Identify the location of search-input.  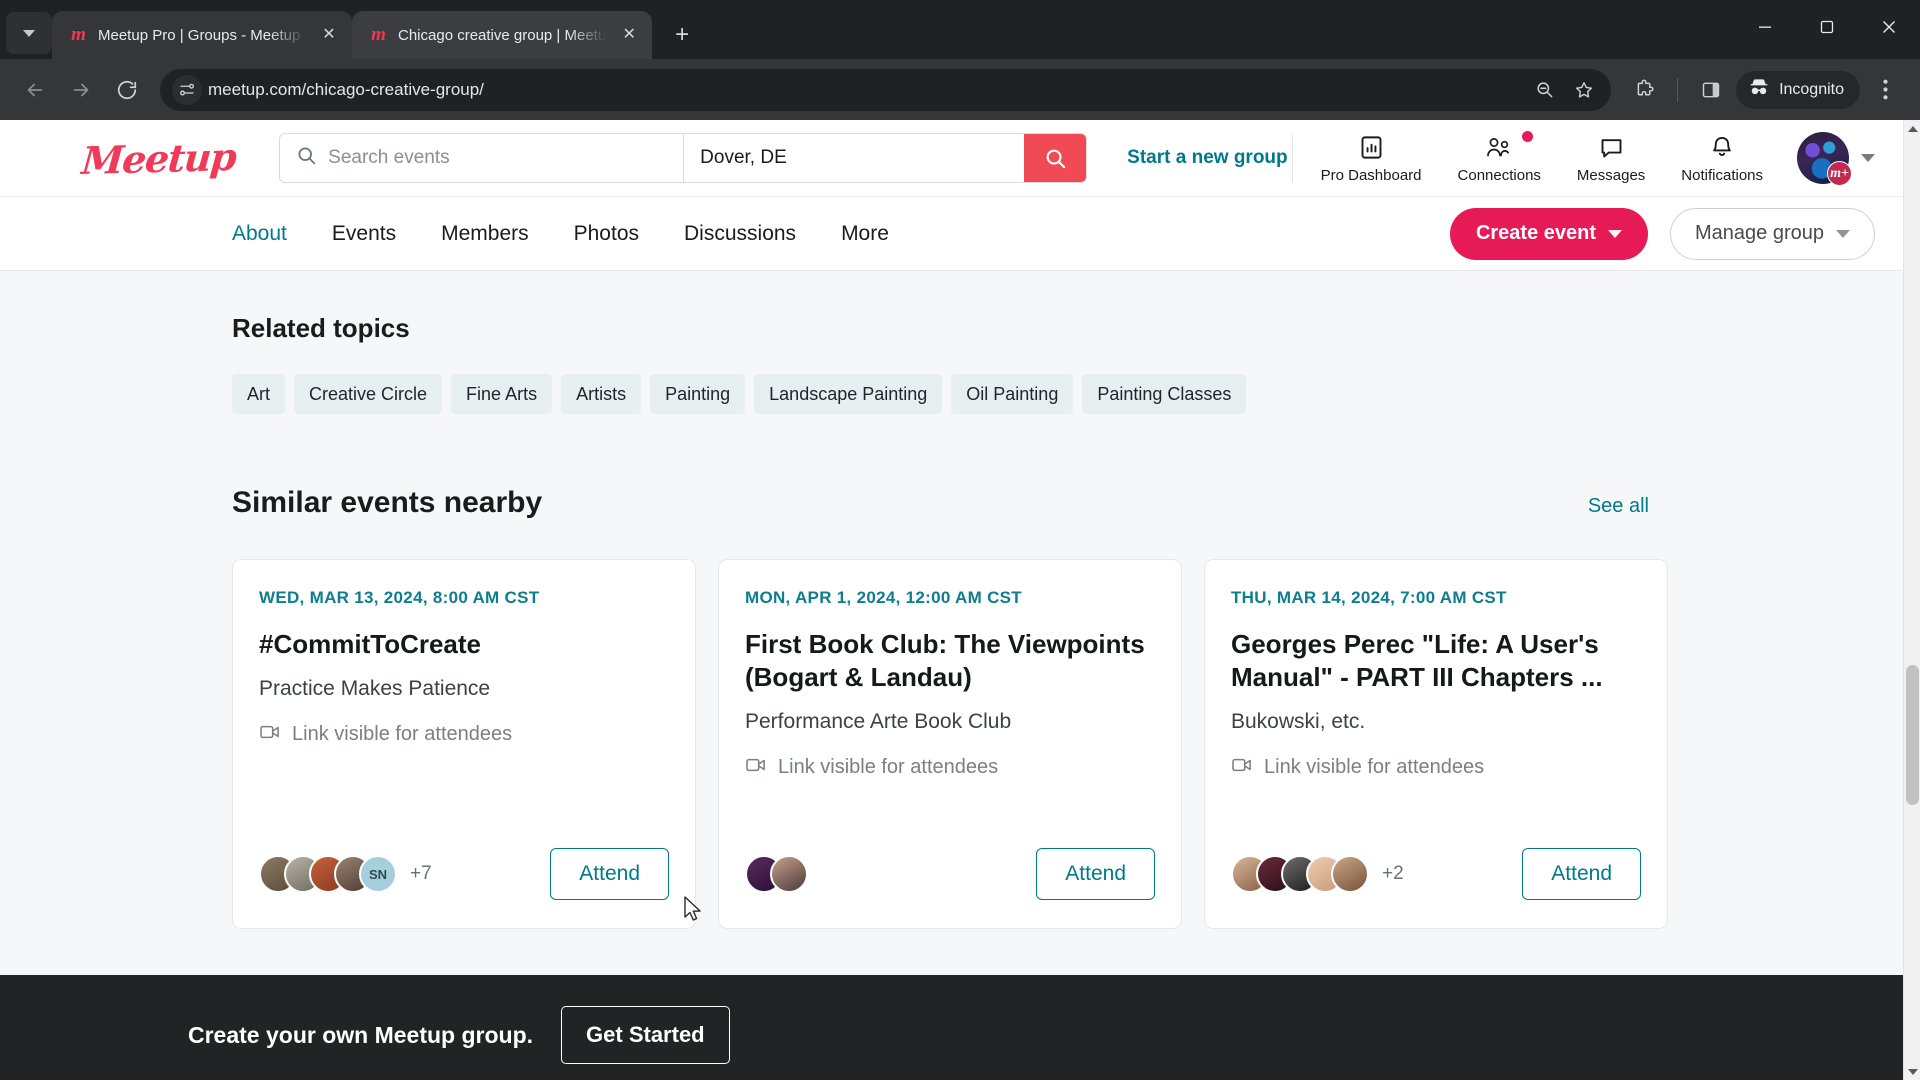
(498, 158).